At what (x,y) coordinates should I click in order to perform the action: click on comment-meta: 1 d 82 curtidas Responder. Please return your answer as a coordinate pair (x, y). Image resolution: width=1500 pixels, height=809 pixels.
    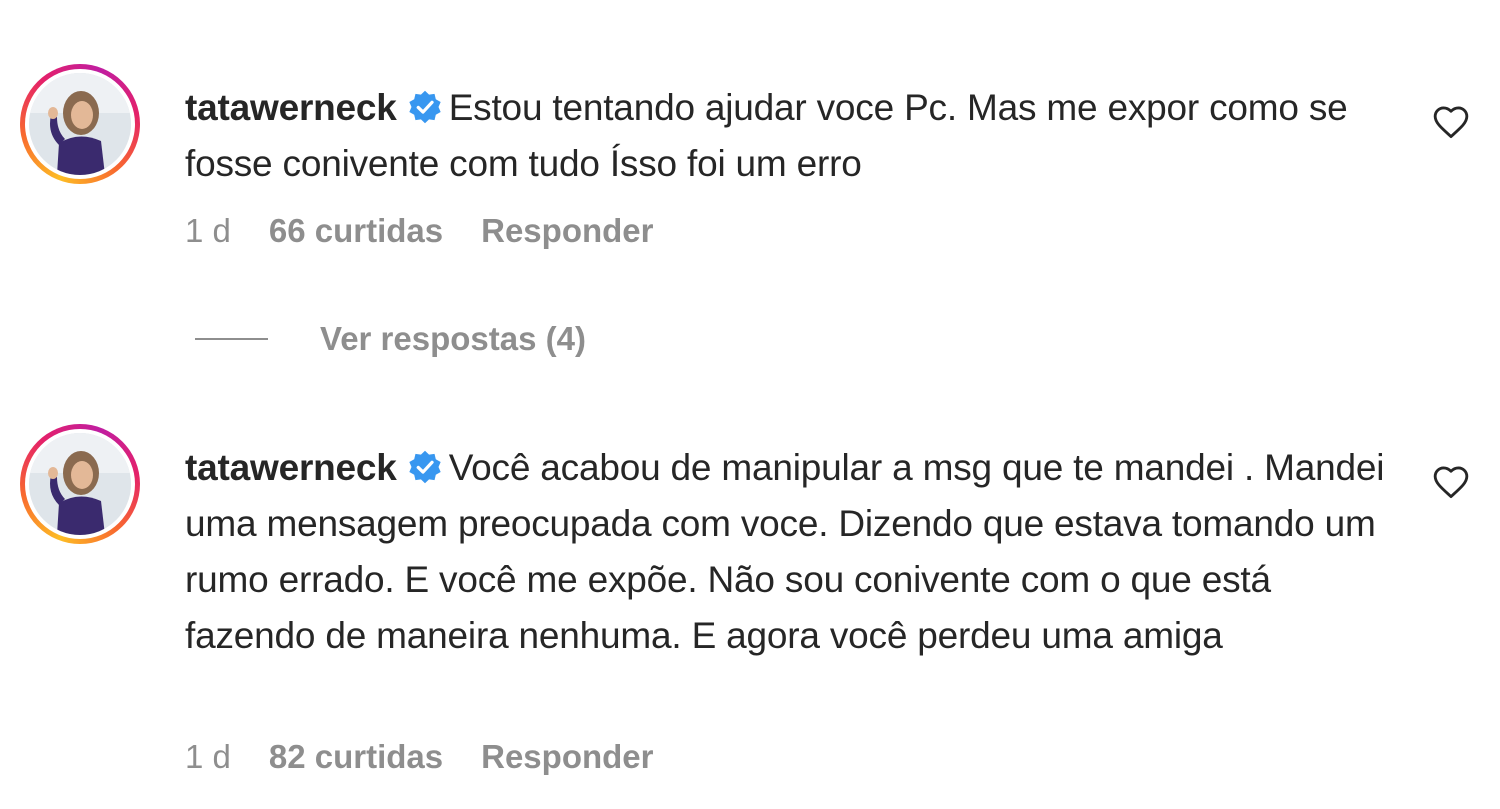
    Looking at the image, I should click on (438, 757).